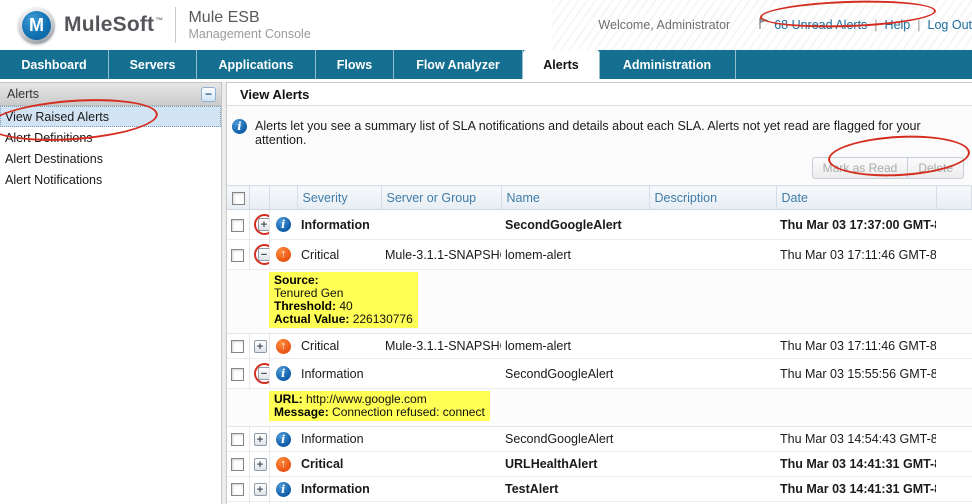 The height and width of the screenshot is (504, 972). I want to click on tab-servers: Servers, so click(153, 64).